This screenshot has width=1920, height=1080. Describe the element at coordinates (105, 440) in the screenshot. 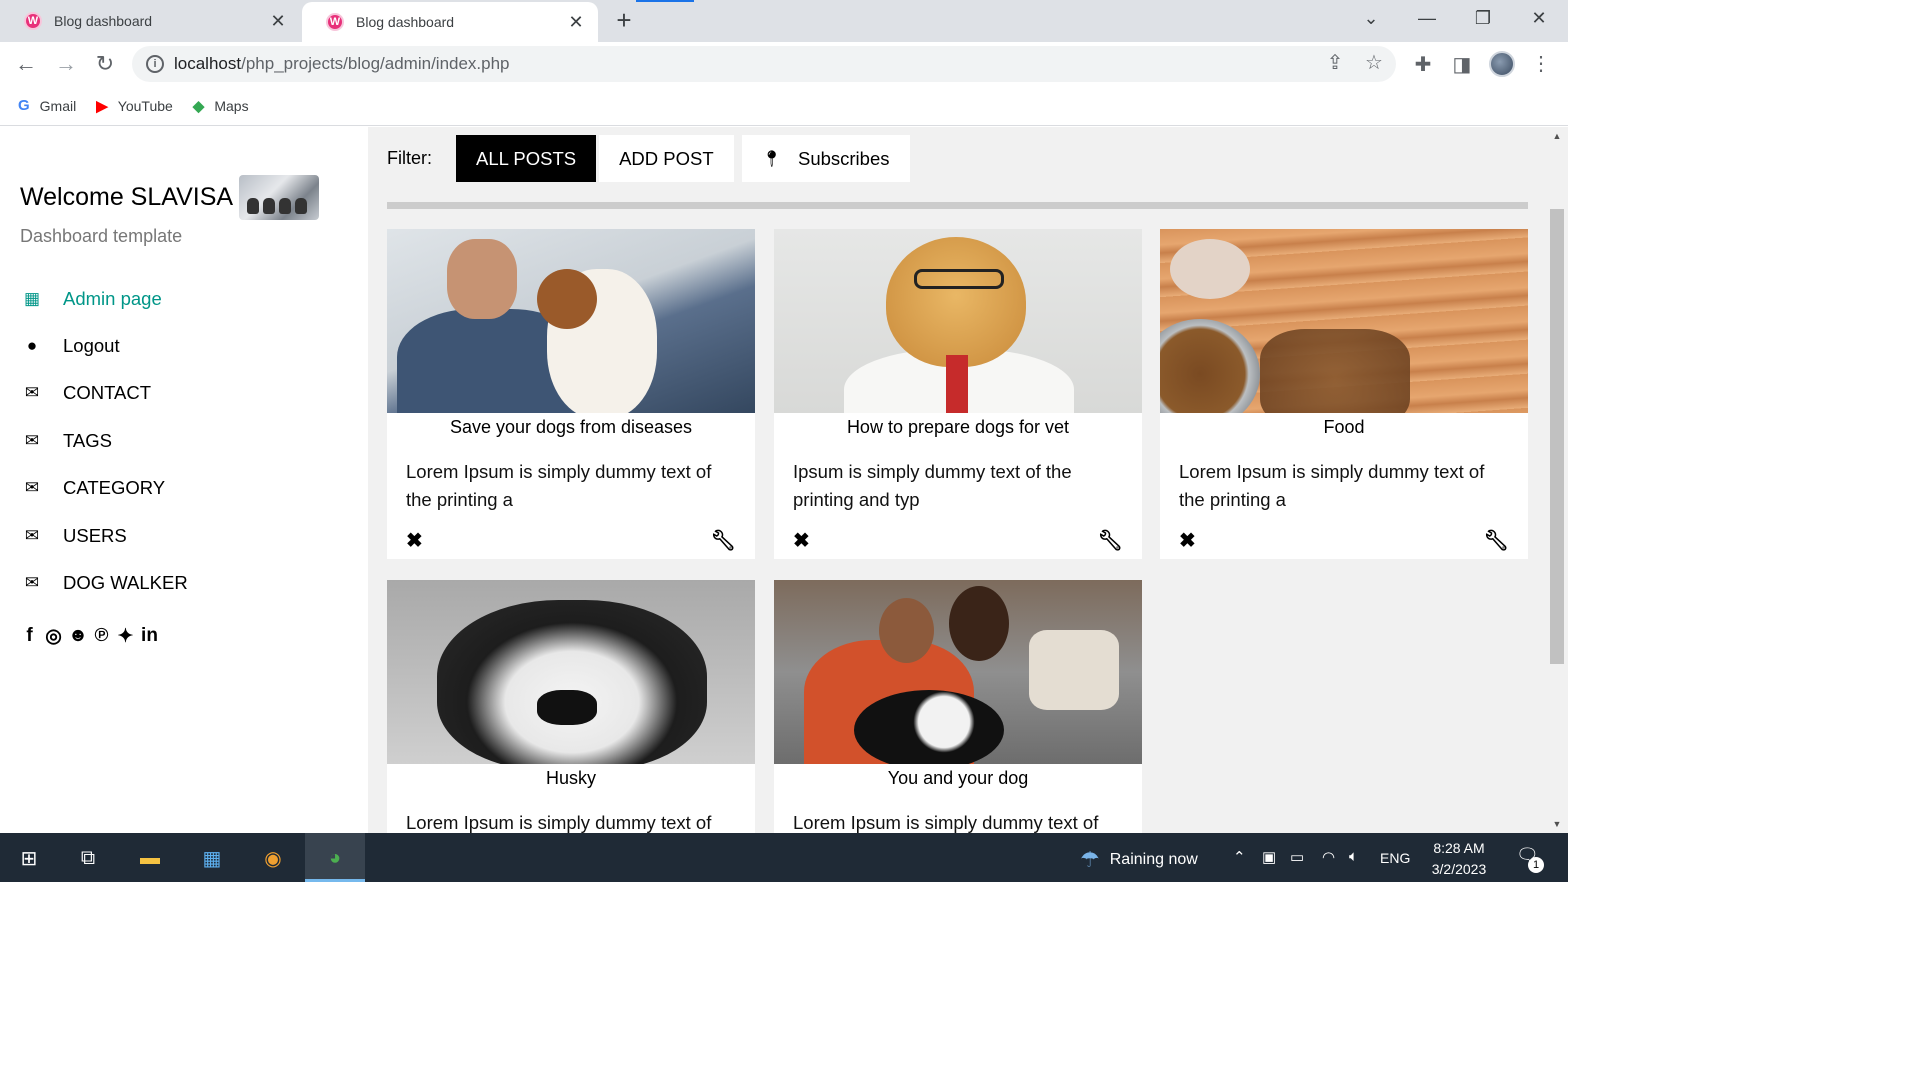

I see `sidebar-item-tags: ✉ TAGS` at that location.